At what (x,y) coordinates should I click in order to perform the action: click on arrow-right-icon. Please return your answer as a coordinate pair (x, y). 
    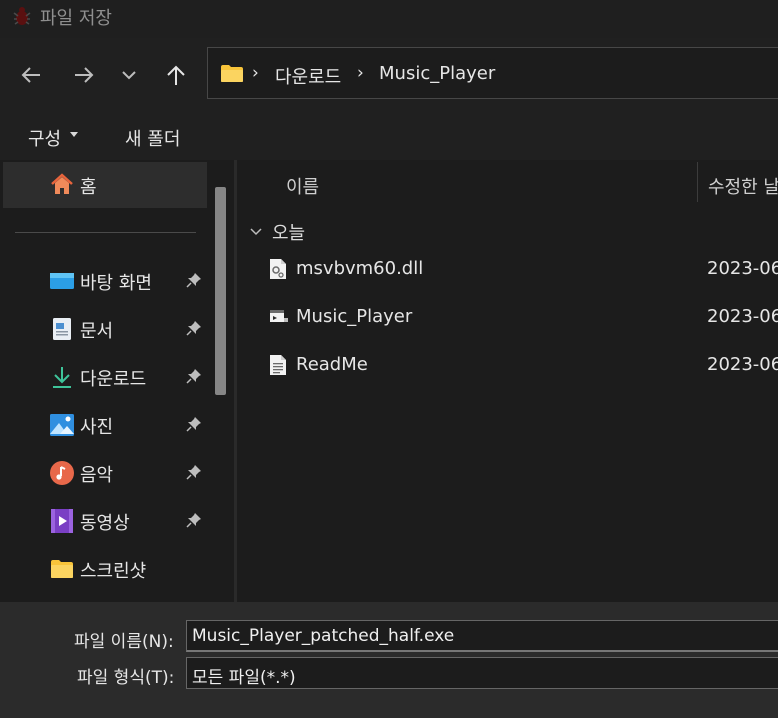
    Looking at the image, I should click on (84, 75).